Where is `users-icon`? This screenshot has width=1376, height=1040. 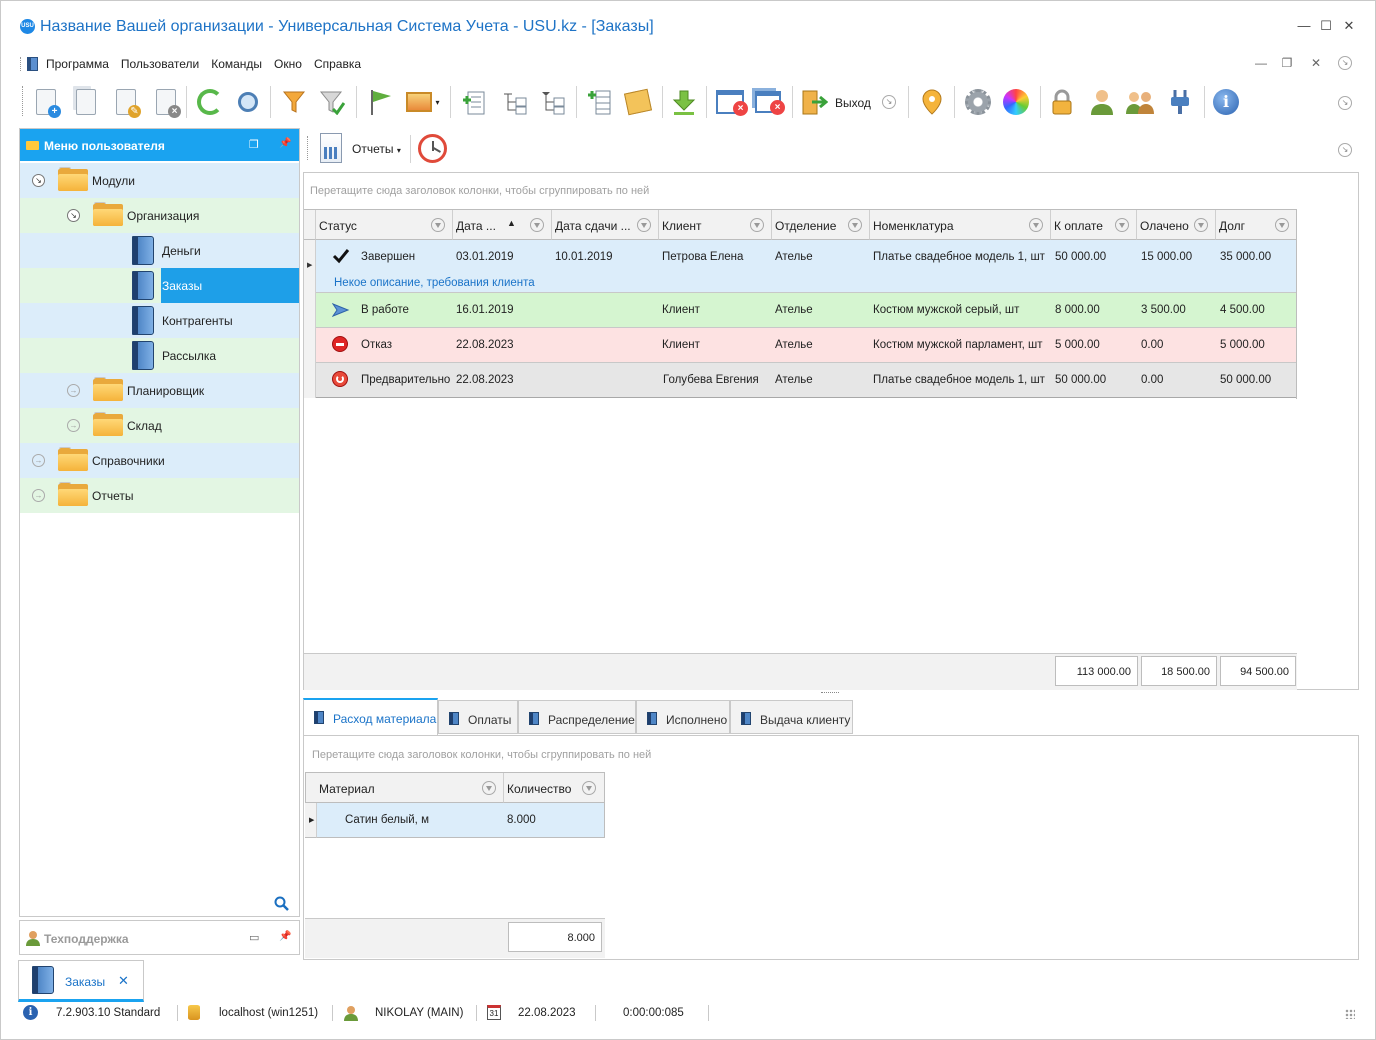 users-icon is located at coordinates (1140, 102).